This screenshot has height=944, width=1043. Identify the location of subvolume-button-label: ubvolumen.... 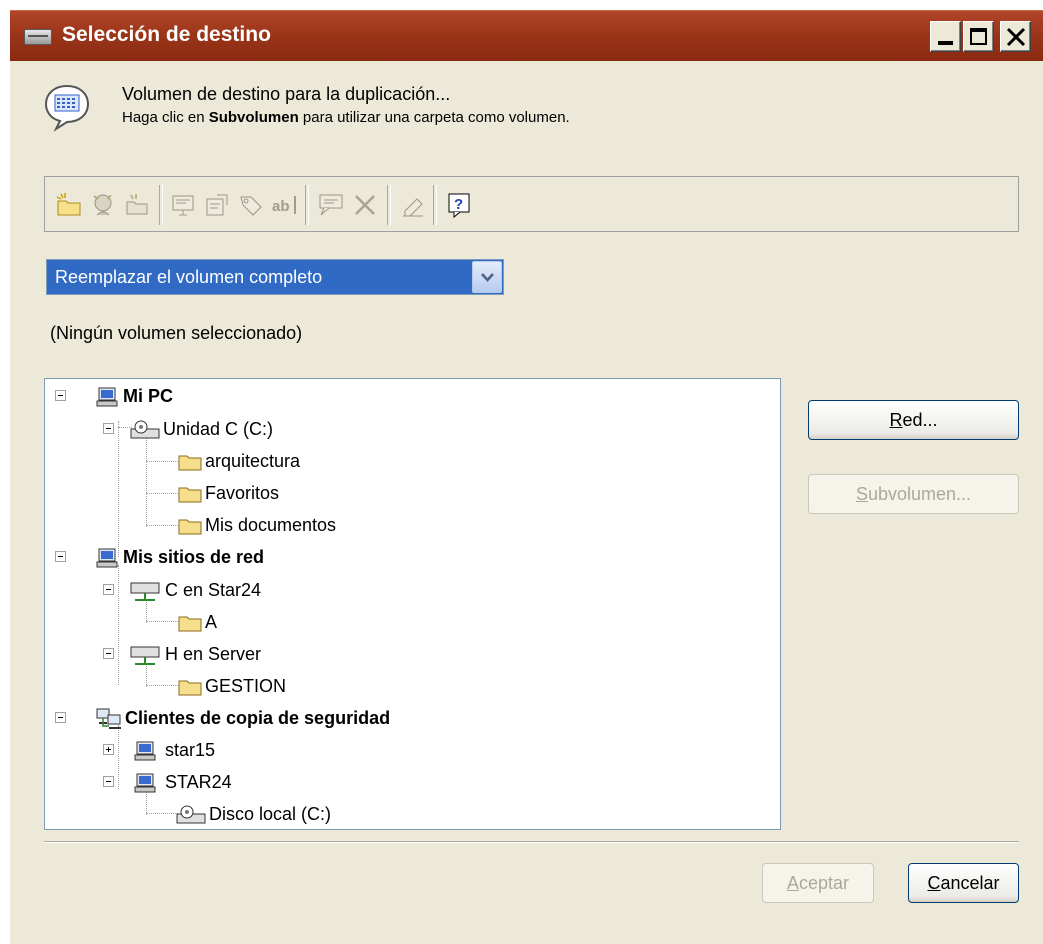
(919, 494).